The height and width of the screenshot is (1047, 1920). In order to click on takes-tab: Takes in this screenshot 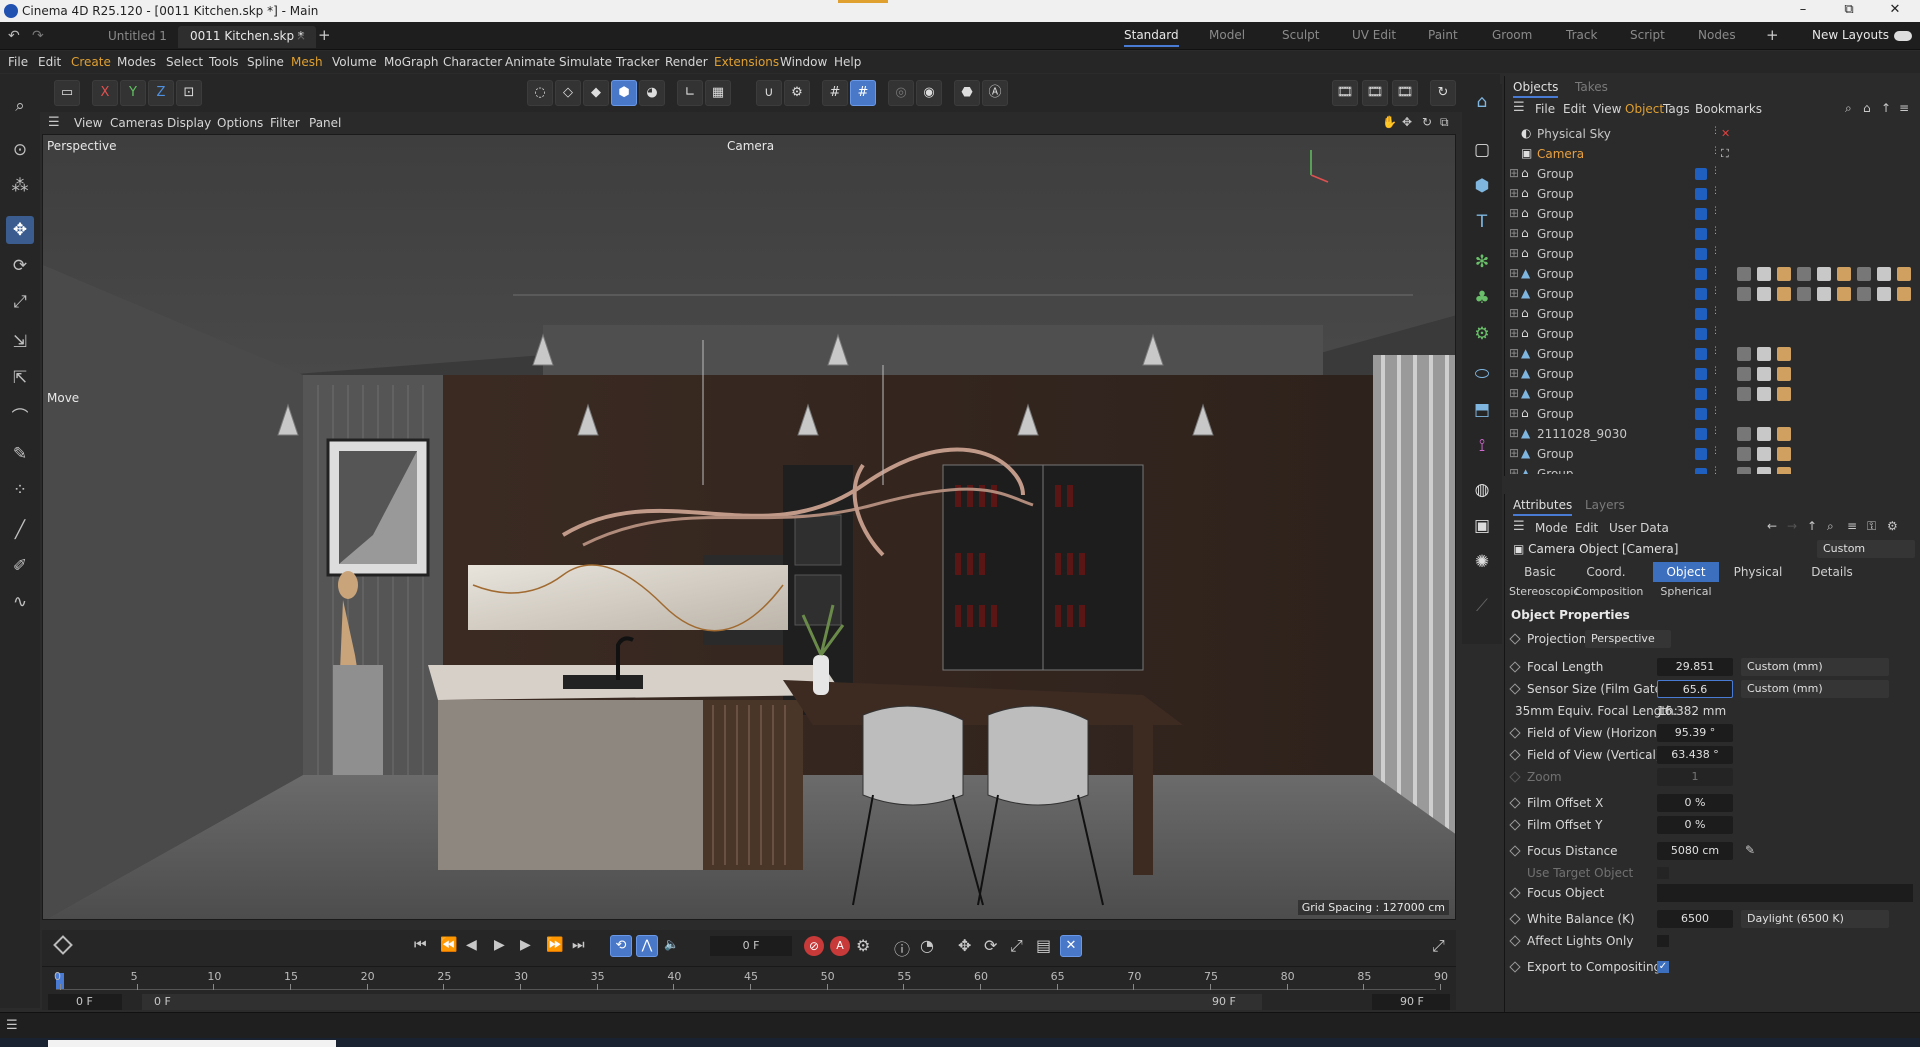, I will do `click(1591, 87)`.